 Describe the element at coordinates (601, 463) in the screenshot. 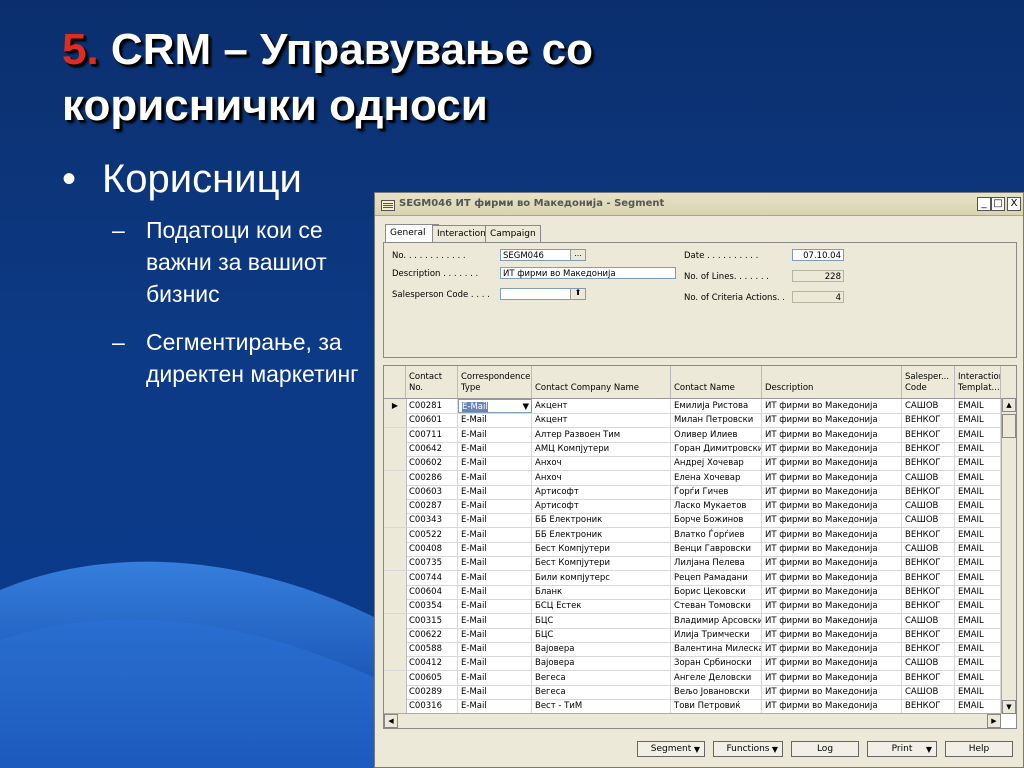

I see `cell-company-name: Анхоч` at that location.